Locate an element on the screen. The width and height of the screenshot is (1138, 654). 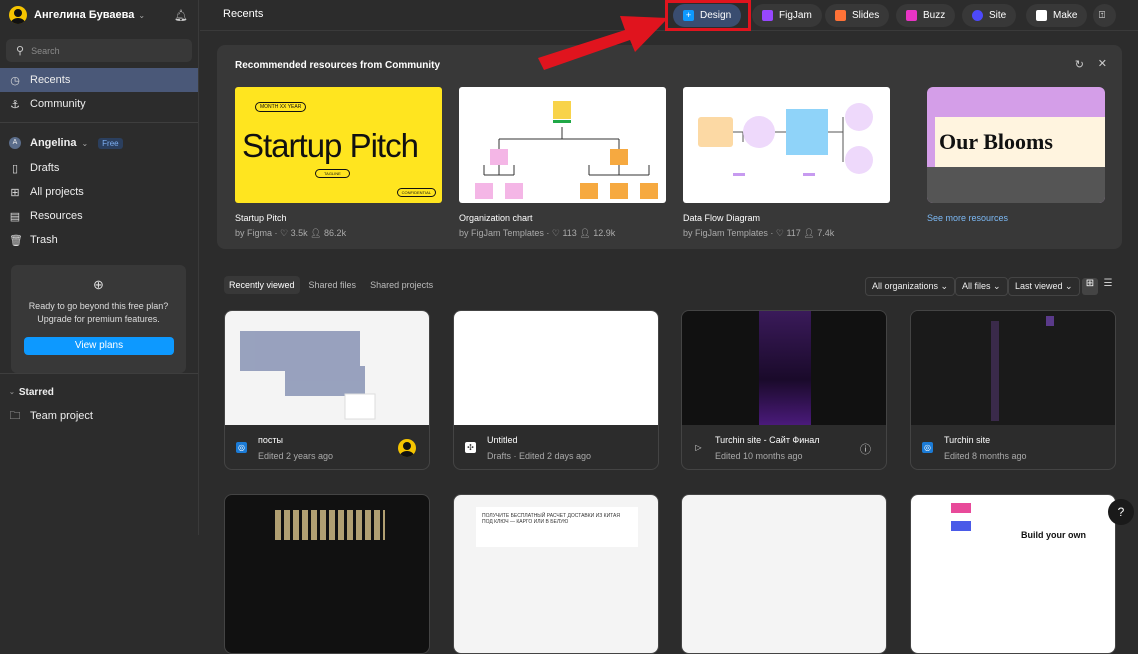
nav-label: Resources is located at coordinates (56, 216).